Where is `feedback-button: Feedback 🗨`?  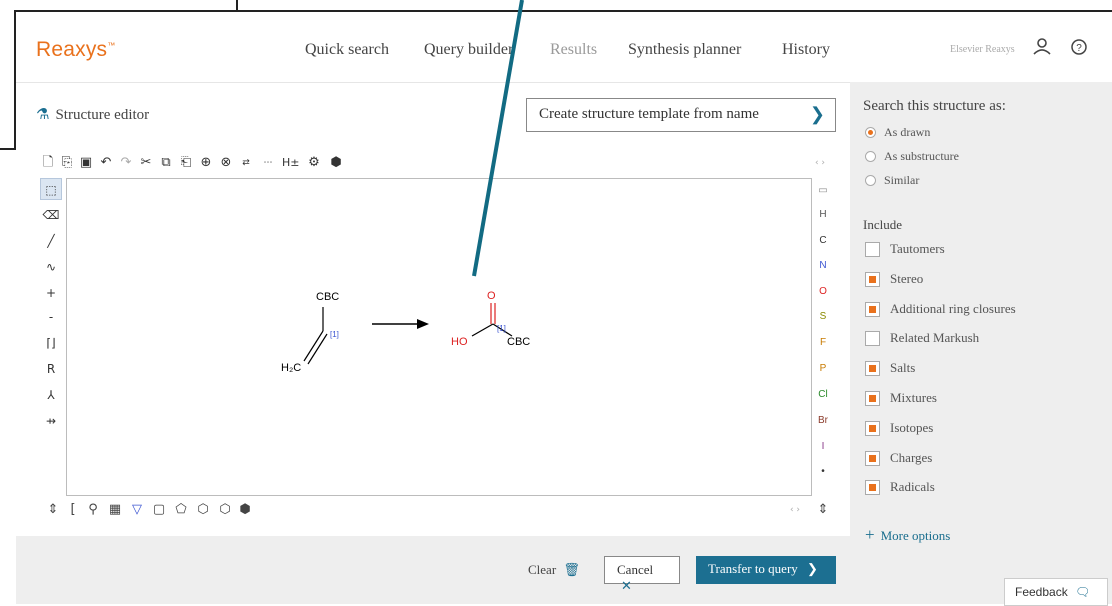 feedback-button: Feedback 🗨 is located at coordinates (1056, 592).